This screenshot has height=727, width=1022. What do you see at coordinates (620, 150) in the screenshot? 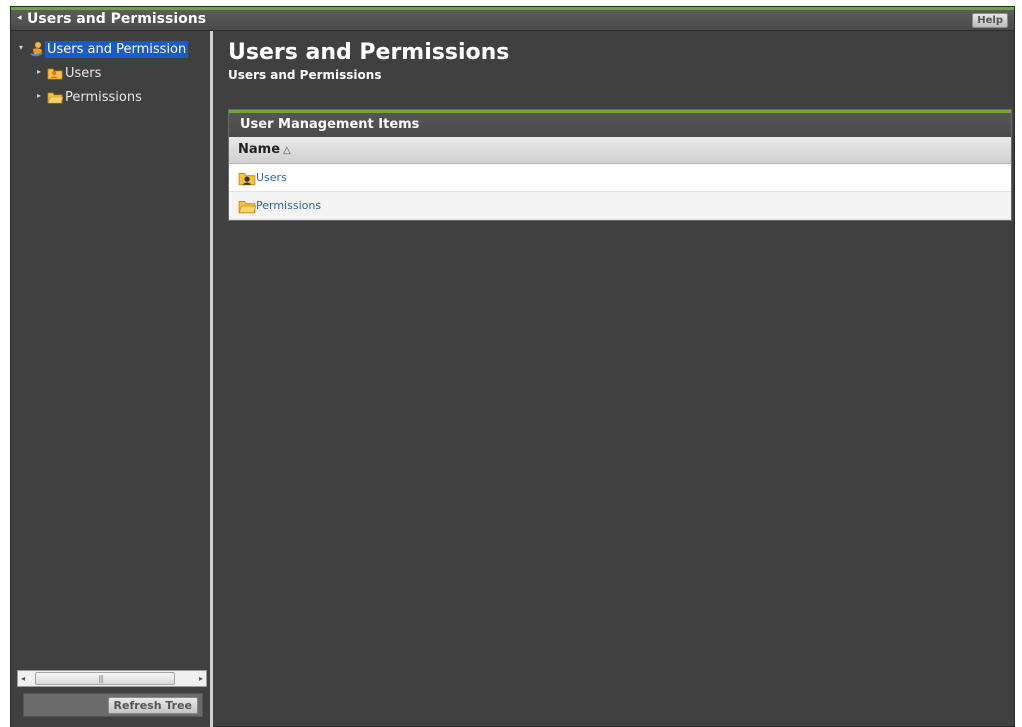
I see `name-column-header: Name △` at bounding box center [620, 150].